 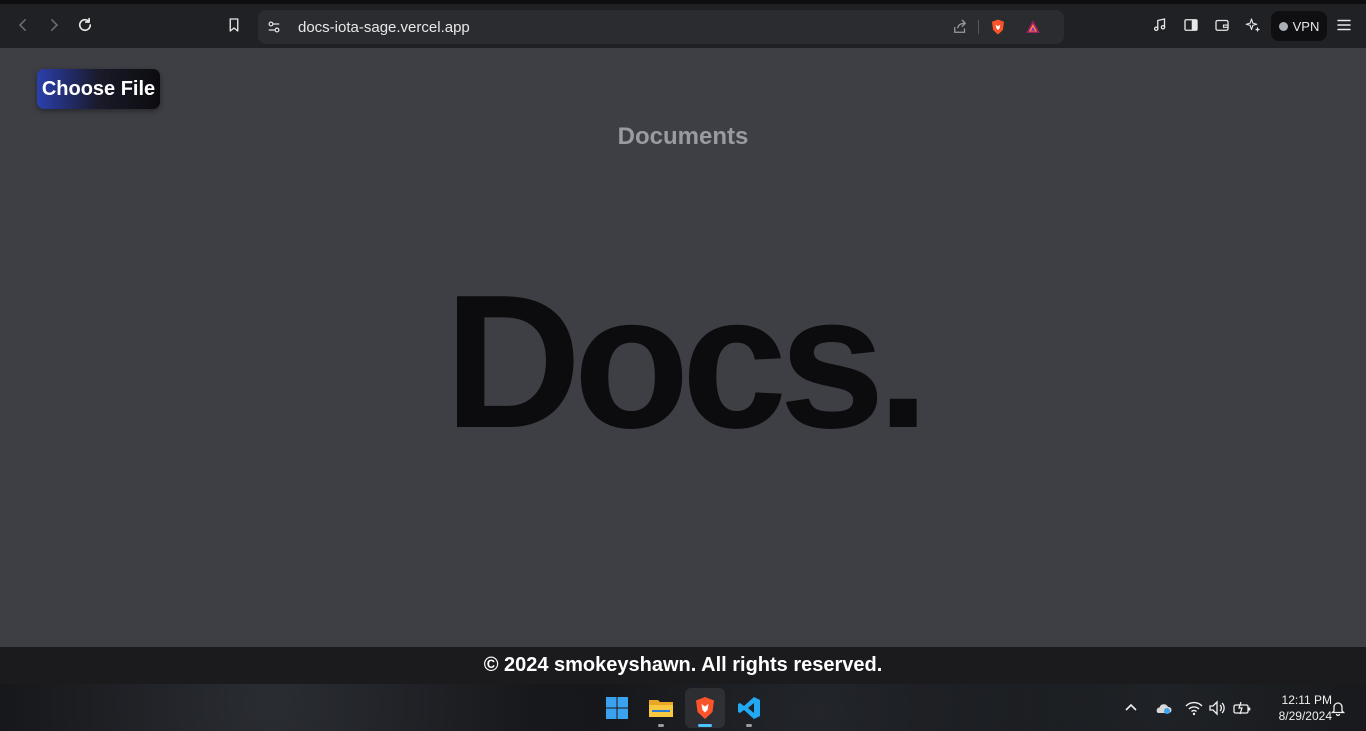 I want to click on page-footer: © 2024 smokeyshawn. All rights reserved., so click(x=683, y=665).